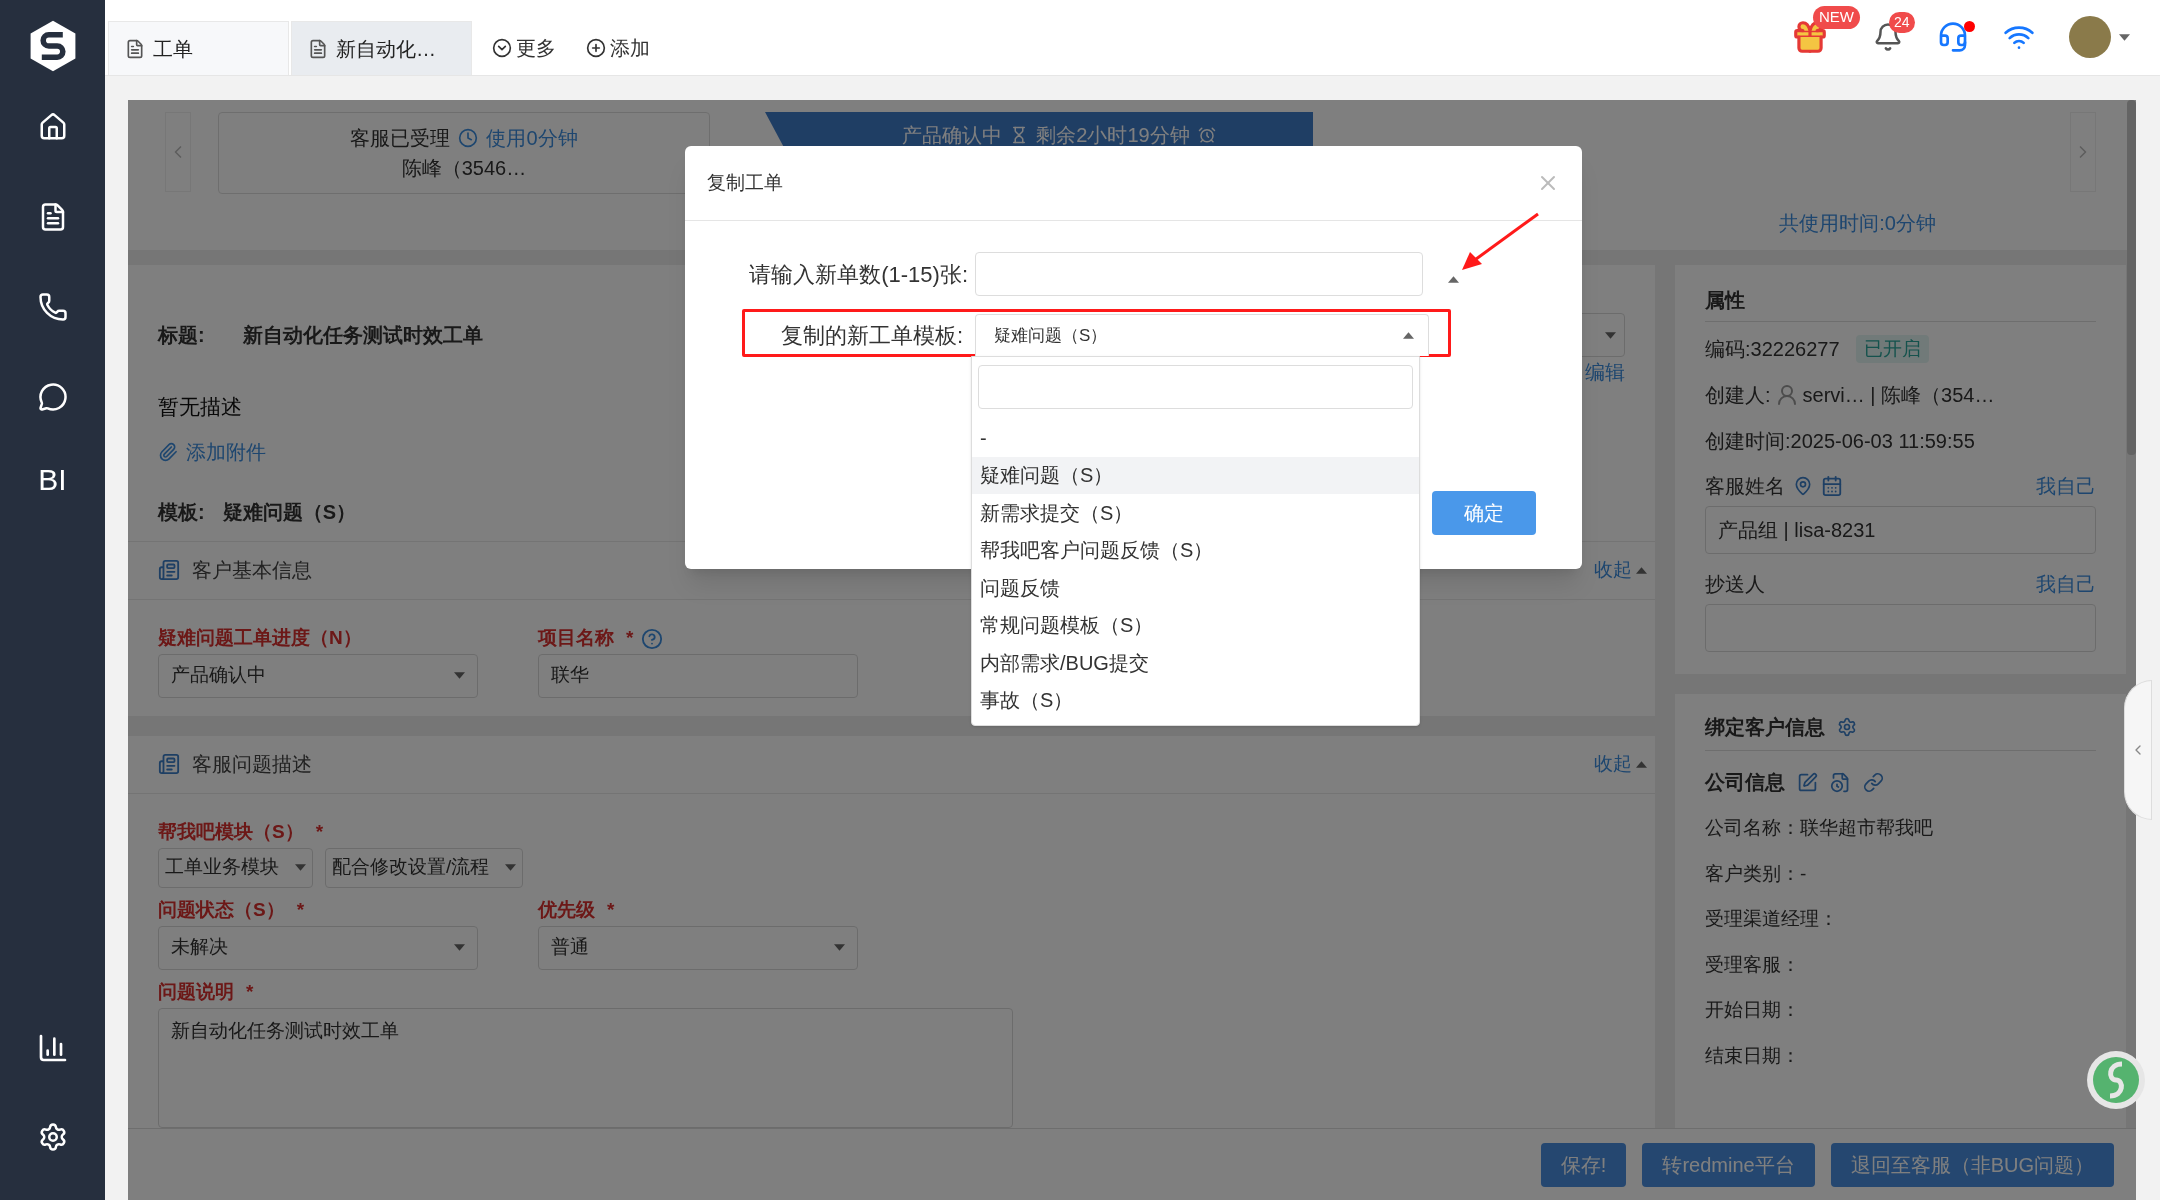  I want to click on template-select: 疑难问题（S）, so click(1202, 335).